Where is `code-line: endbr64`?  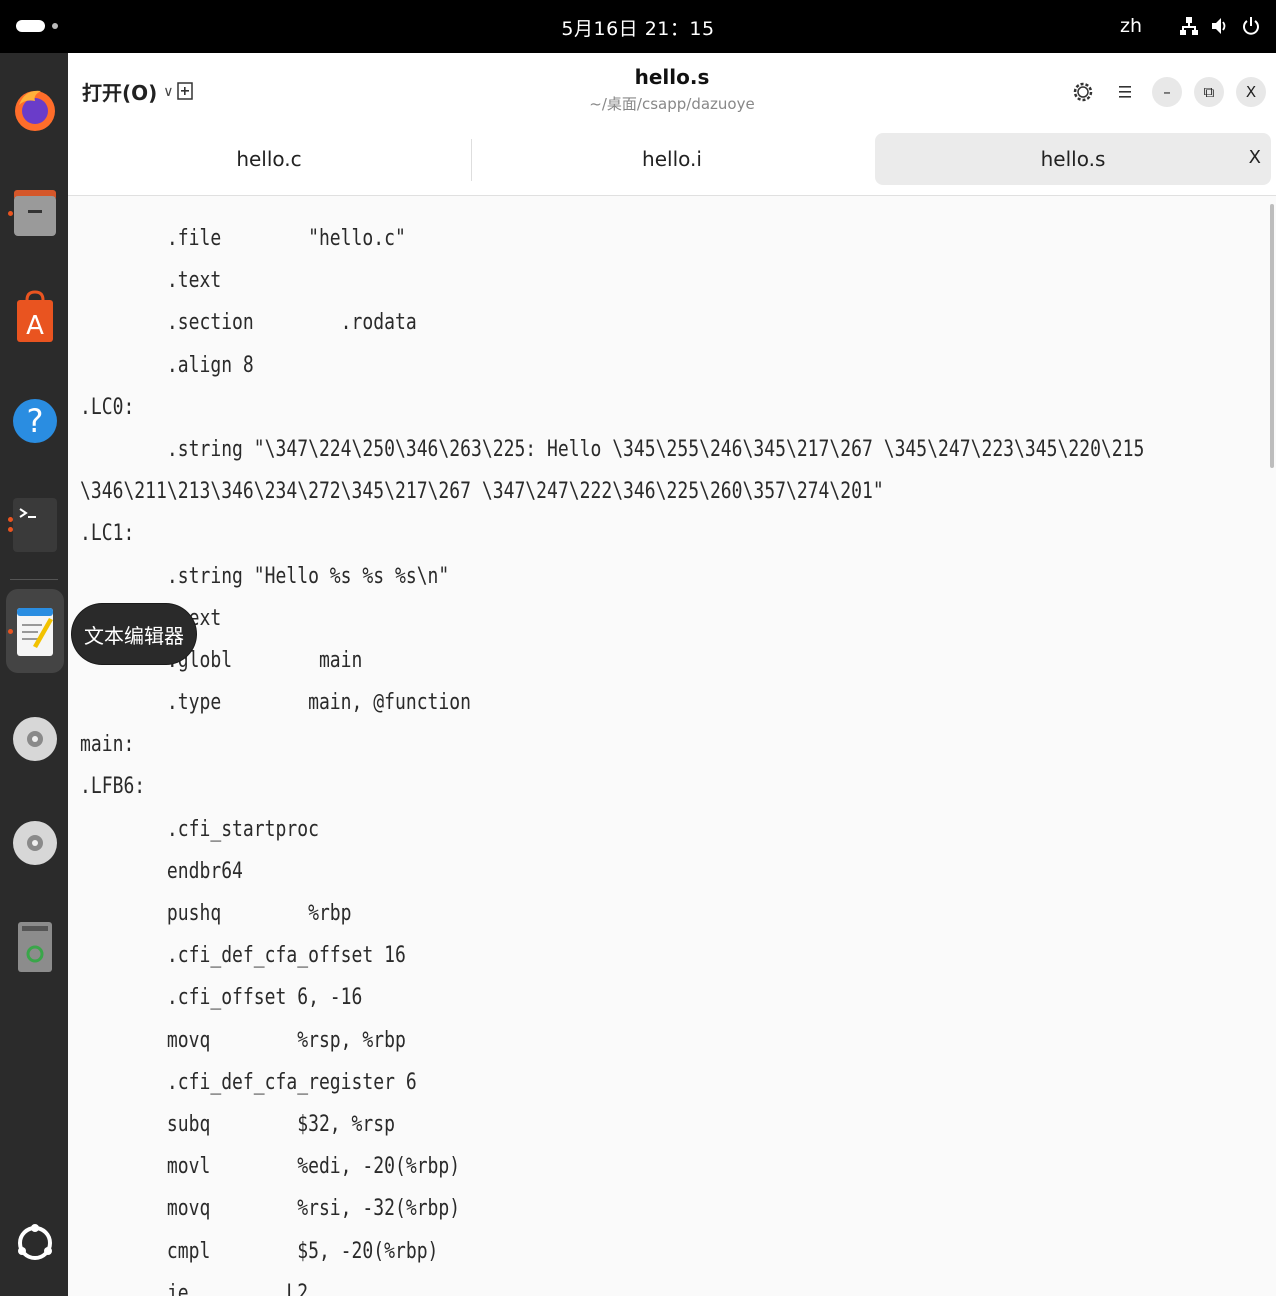 code-line: endbr64 is located at coordinates (161, 871).